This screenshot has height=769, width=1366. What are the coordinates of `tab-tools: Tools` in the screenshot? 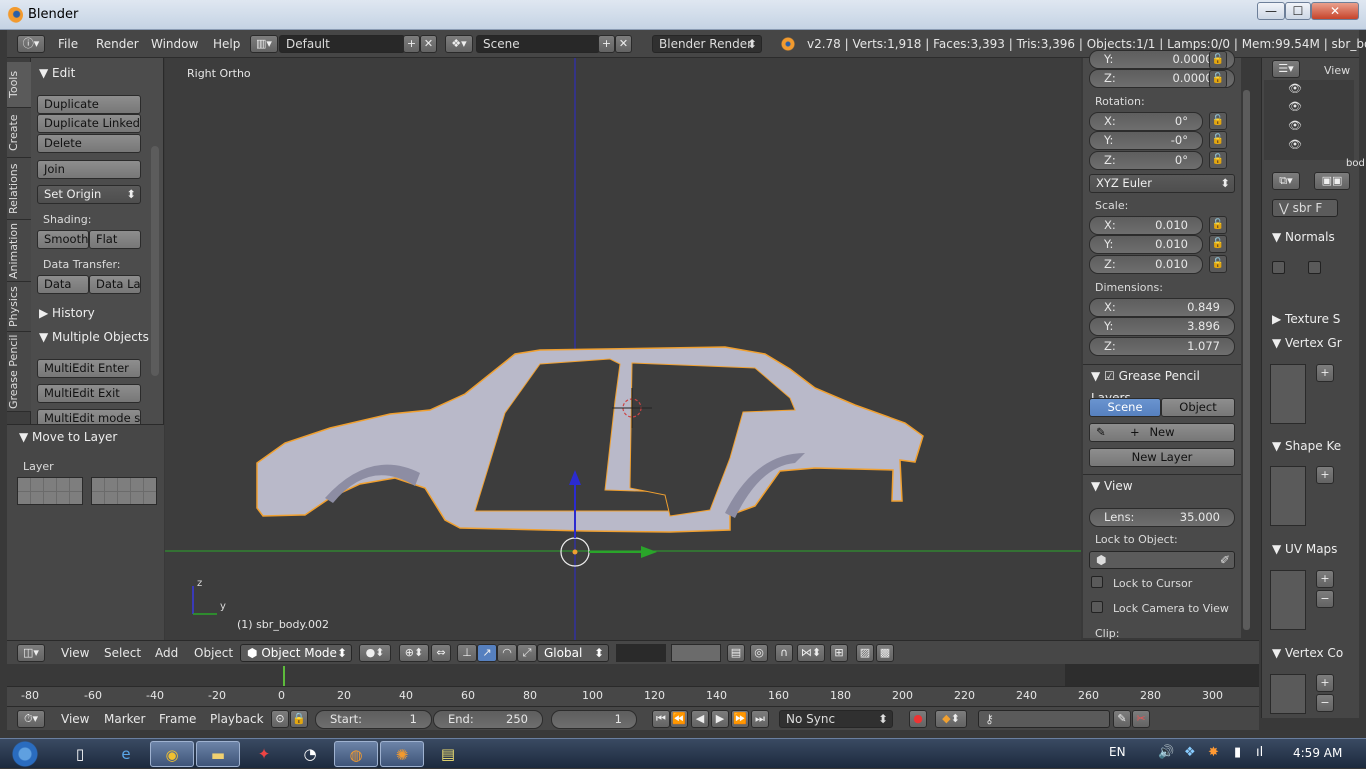 It's located at (19, 85).